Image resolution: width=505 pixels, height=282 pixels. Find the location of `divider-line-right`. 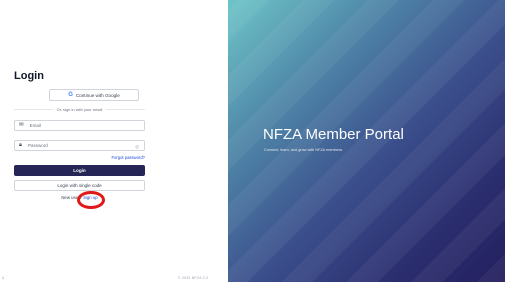

divider-line-right is located at coordinates (126, 109).